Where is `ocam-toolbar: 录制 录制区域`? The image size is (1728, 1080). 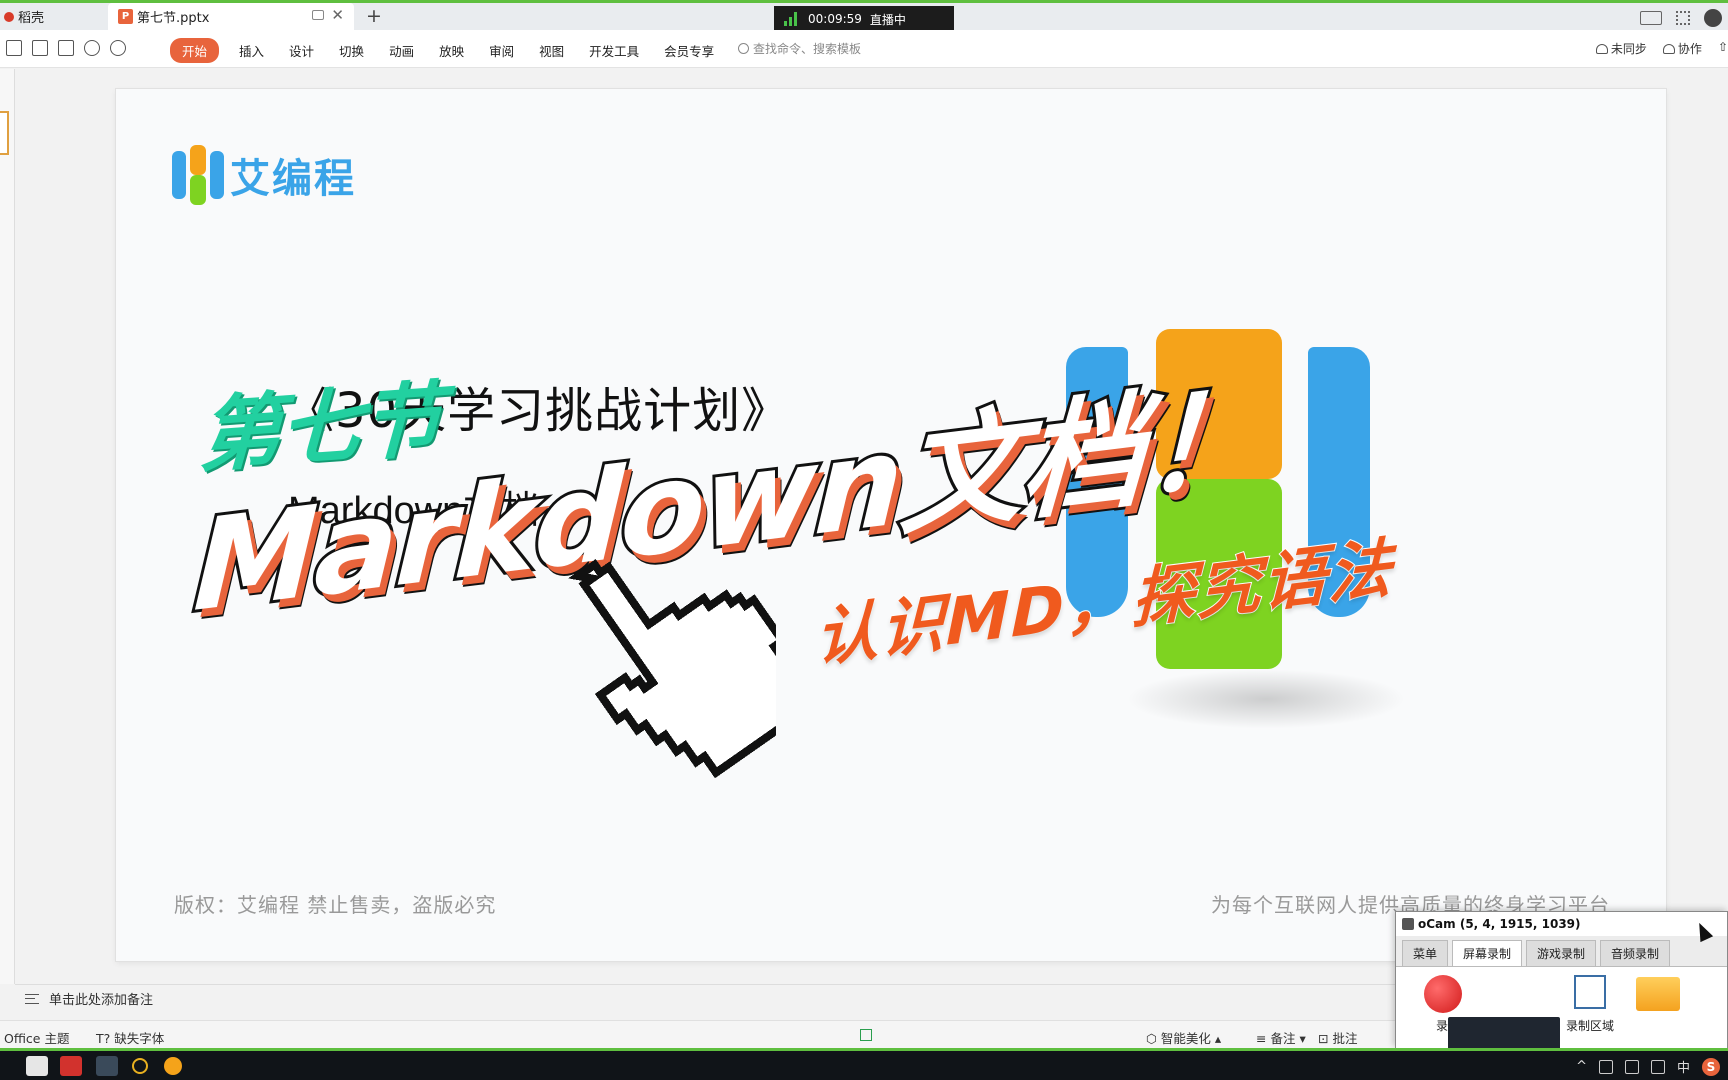
ocam-toolbar: 录制 录制区域 is located at coordinates (1561, 1023).